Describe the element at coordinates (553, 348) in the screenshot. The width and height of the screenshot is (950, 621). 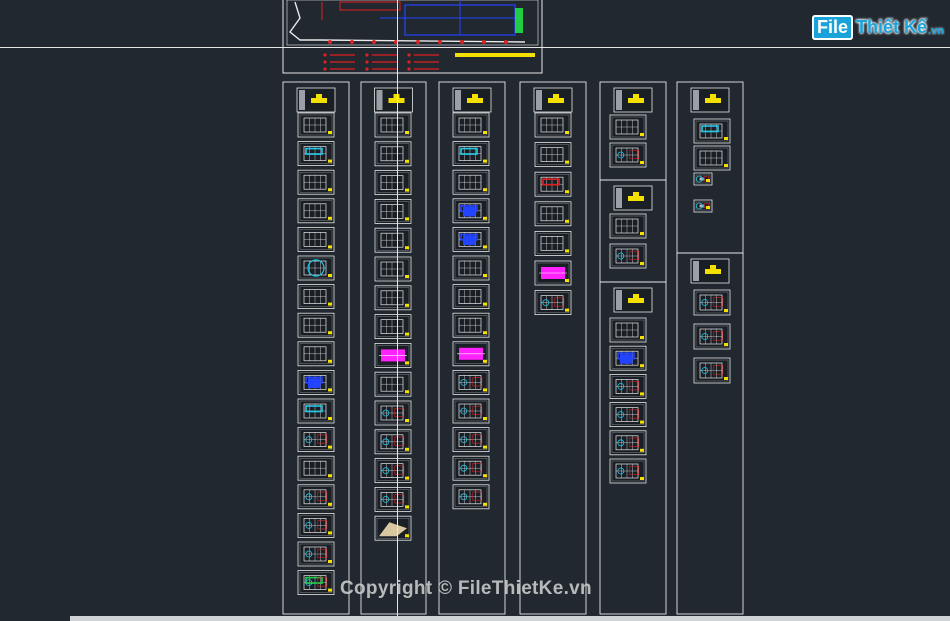
I see `column-4-frame` at that location.